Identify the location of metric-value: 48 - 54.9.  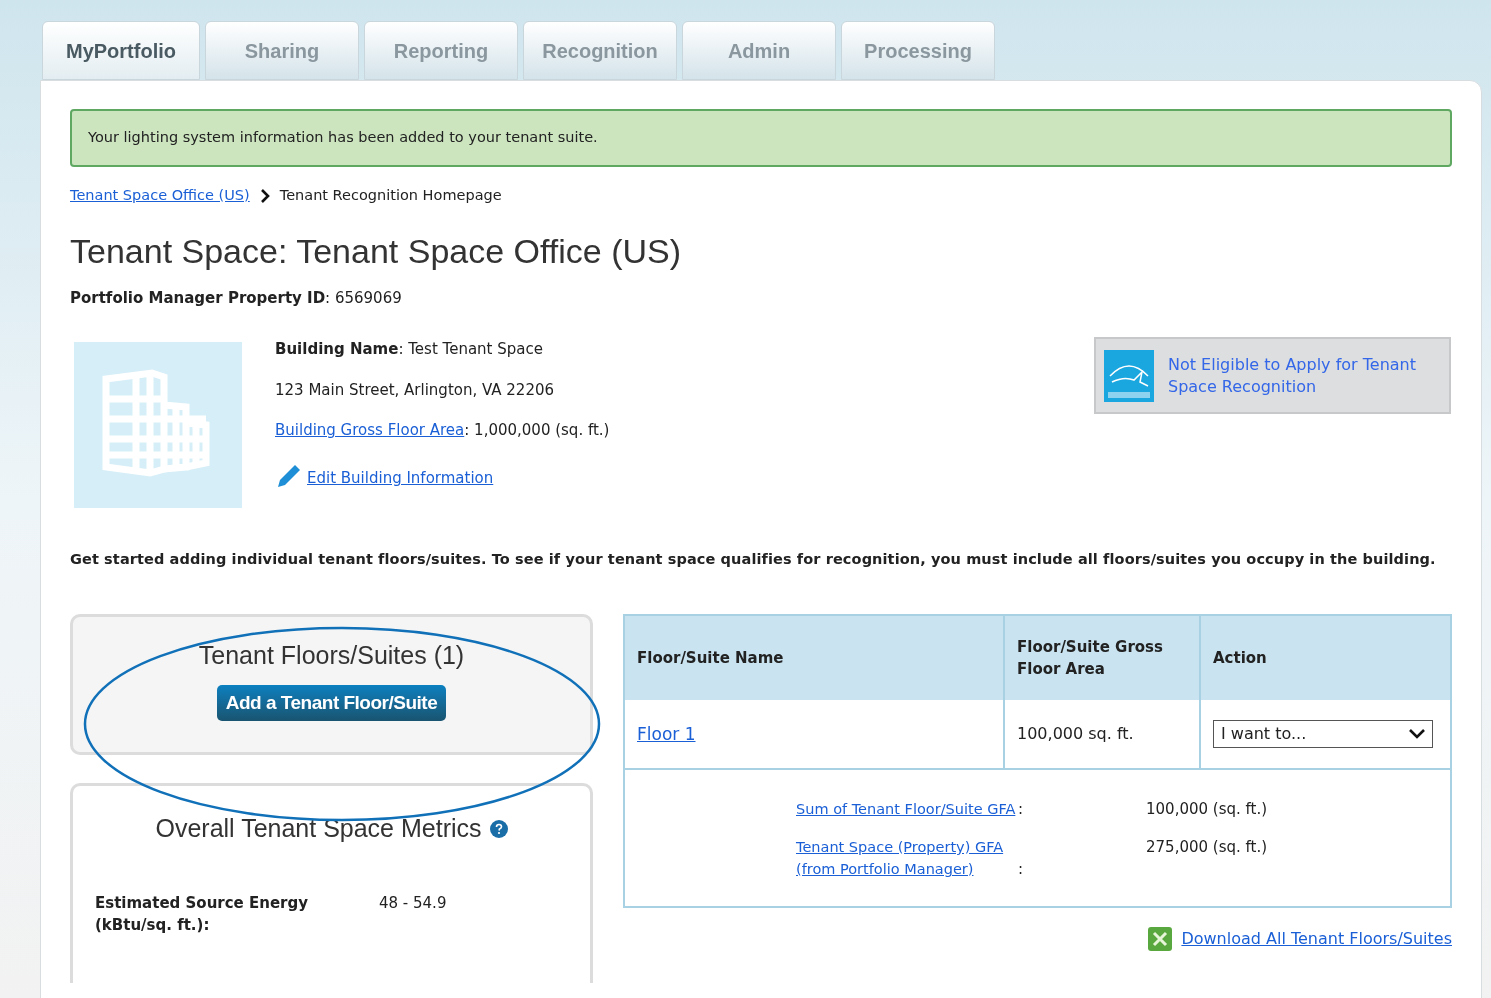
(413, 903).